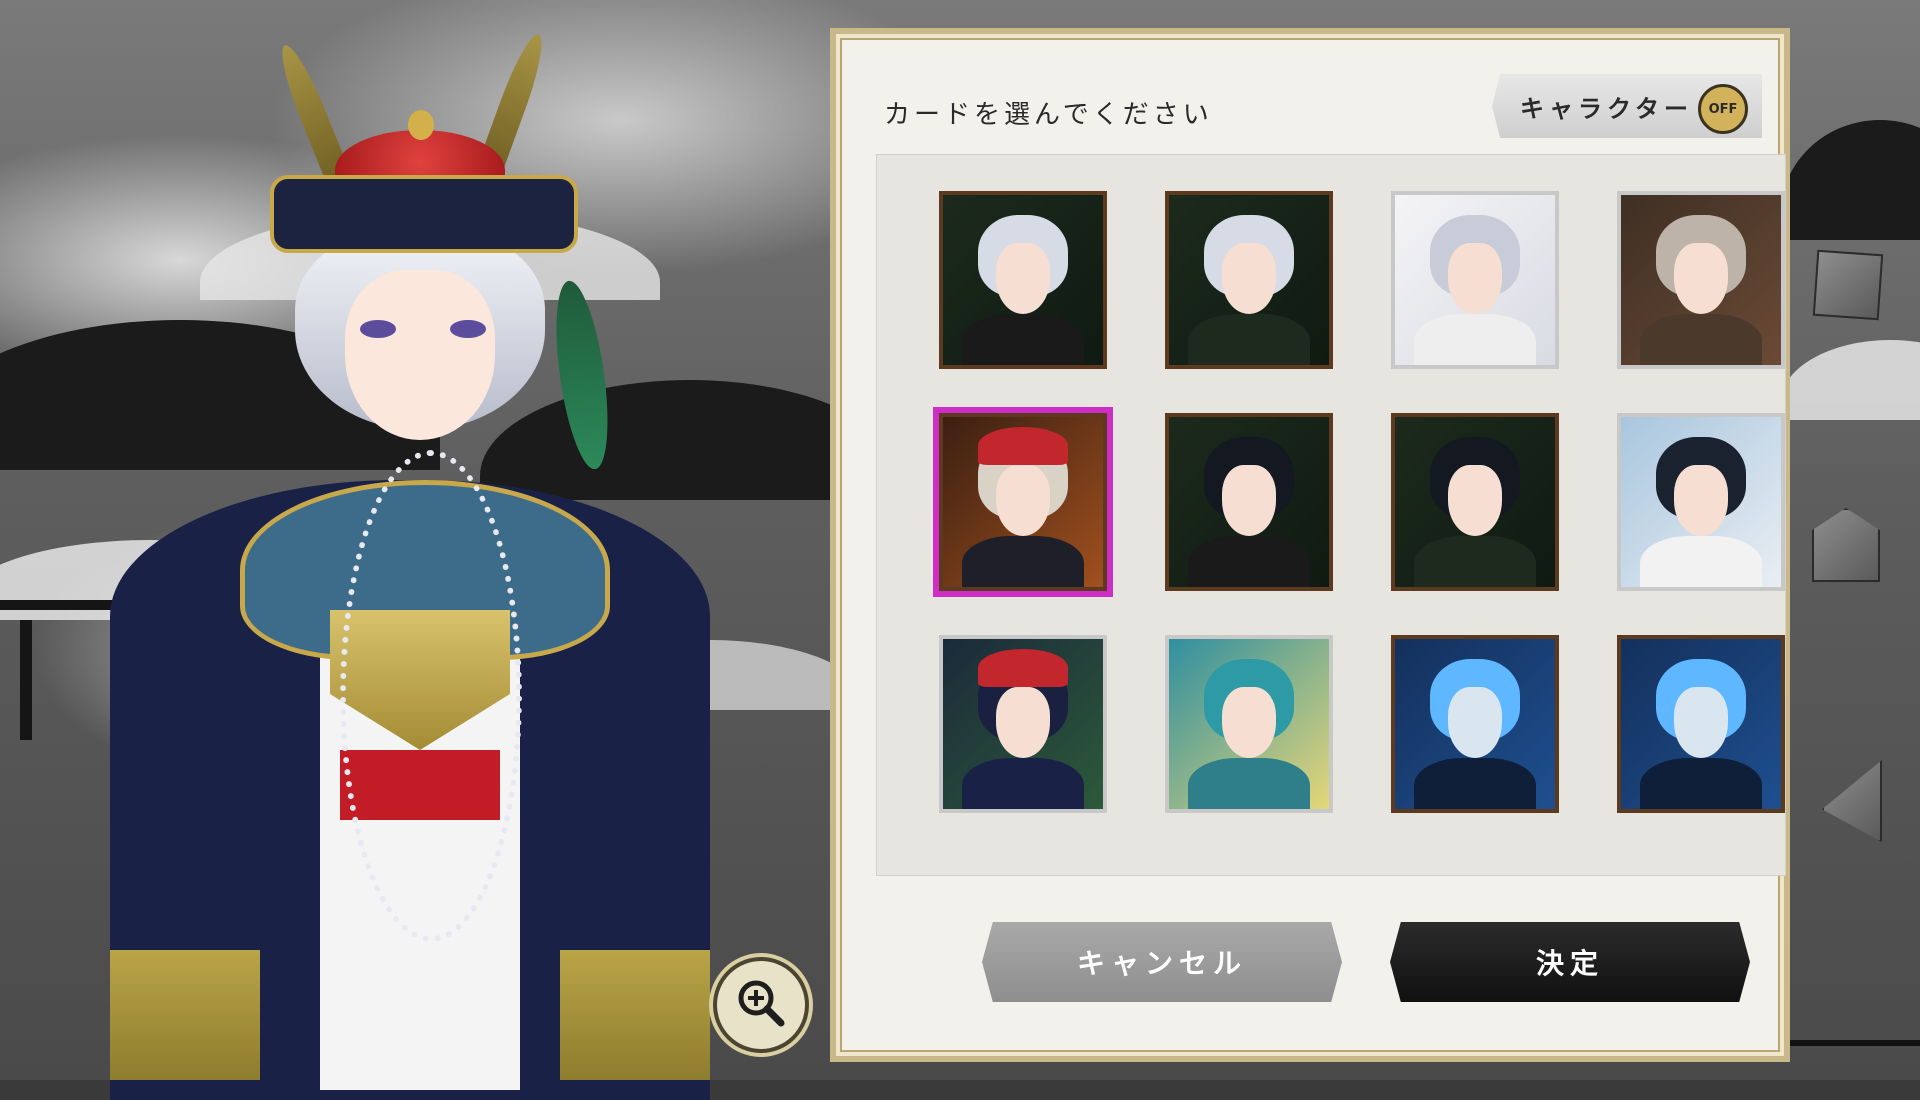 This screenshot has height=1100, width=1920. I want to click on dialog-title: カードを選んでください, so click(1048, 115).